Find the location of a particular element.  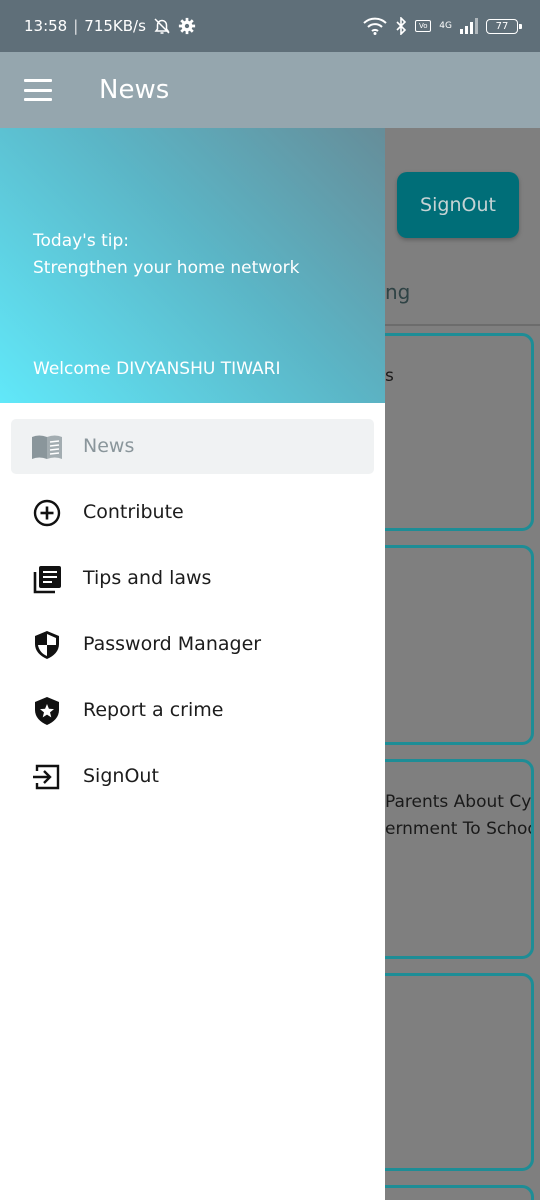

drawer-item-news: News is located at coordinates (192, 446).